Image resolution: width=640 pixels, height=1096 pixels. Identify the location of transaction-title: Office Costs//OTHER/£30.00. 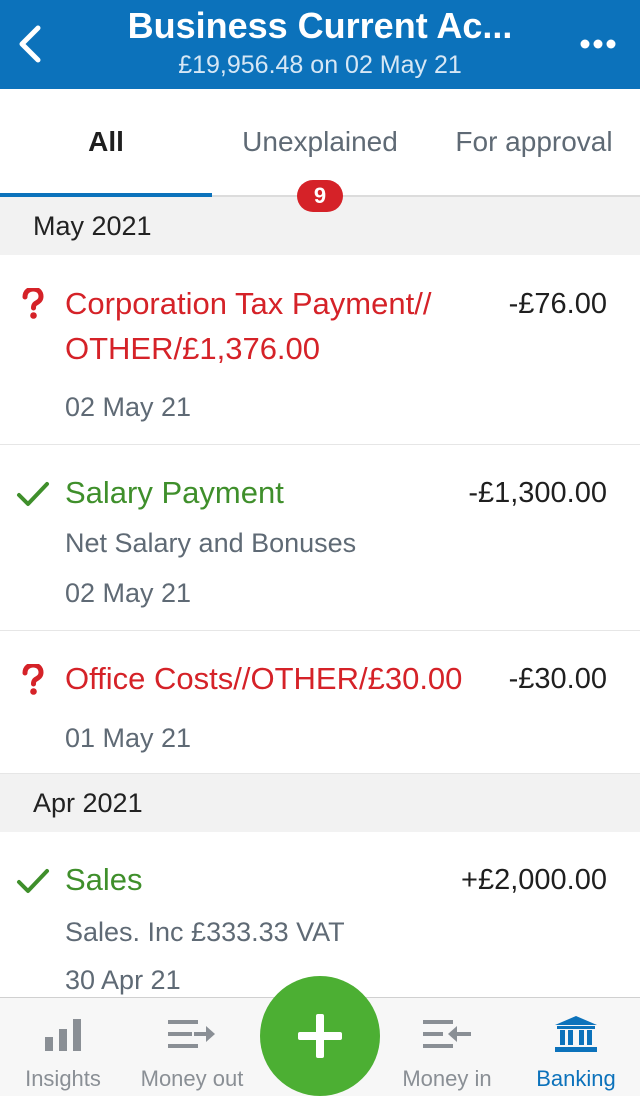
(264, 678).